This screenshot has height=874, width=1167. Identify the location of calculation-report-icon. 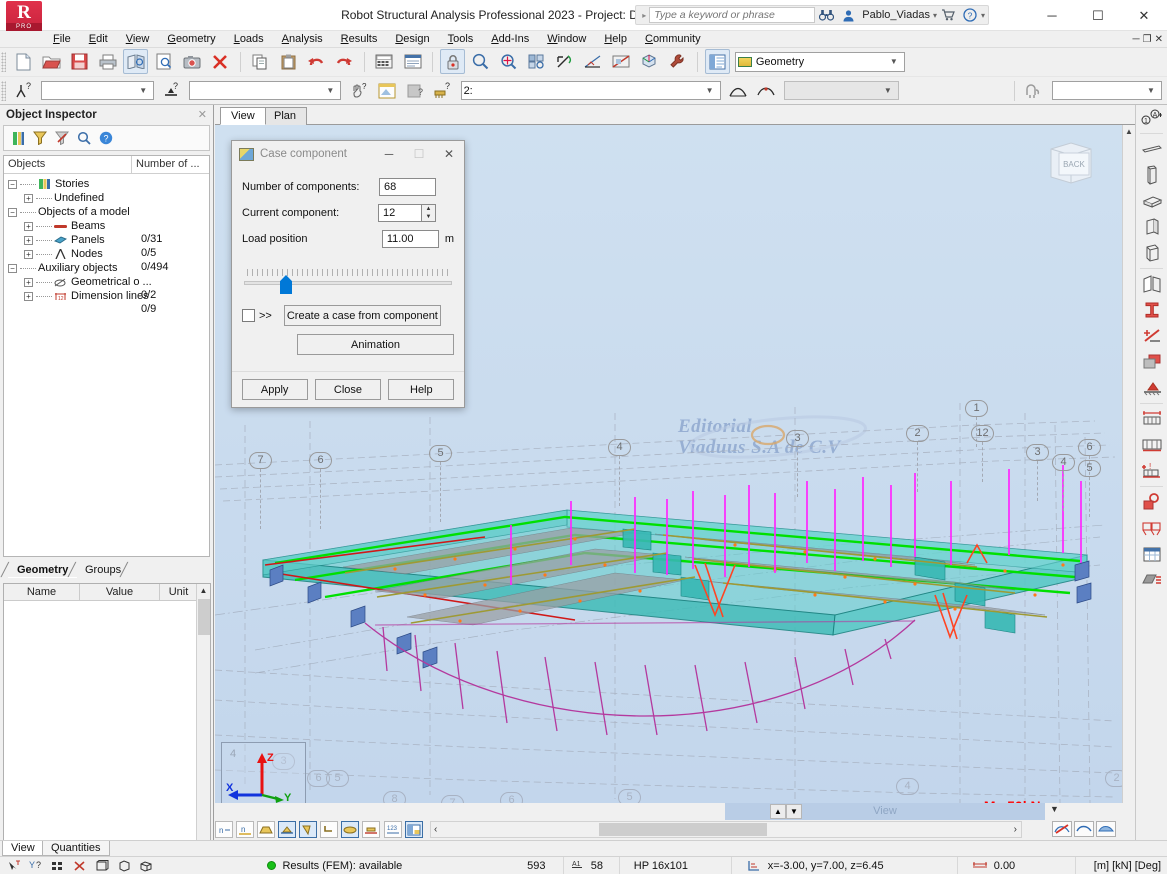
(412, 61).